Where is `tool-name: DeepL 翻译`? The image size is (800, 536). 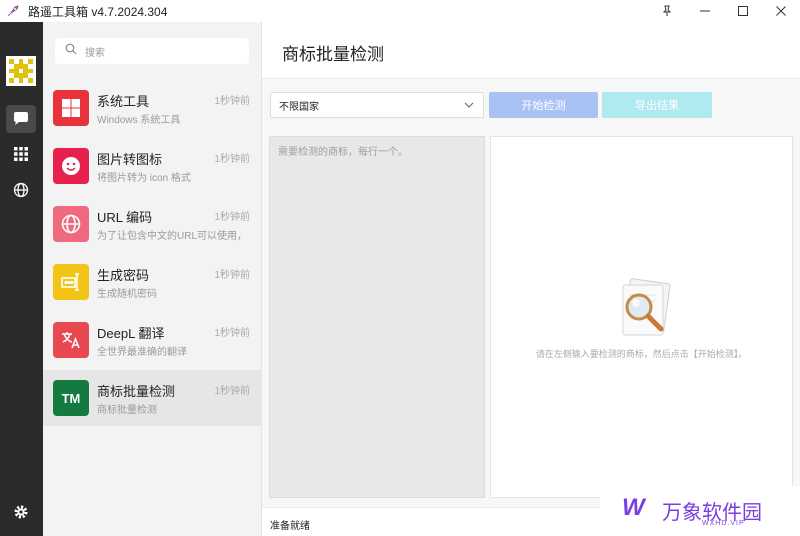 tool-name: DeepL 翻译 is located at coordinates (131, 333).